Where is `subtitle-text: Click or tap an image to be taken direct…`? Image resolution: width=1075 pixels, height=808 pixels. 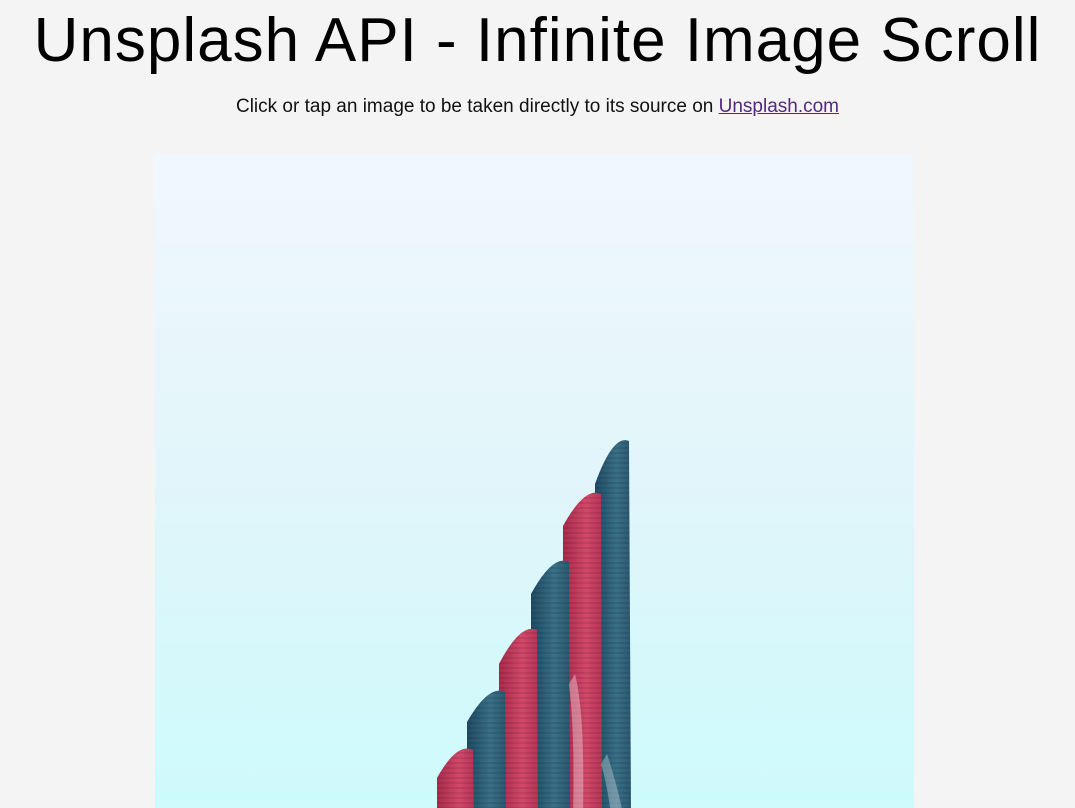
subtitle-text: Click or tap an image to be taken direct… is located at coordinates (477, 106).